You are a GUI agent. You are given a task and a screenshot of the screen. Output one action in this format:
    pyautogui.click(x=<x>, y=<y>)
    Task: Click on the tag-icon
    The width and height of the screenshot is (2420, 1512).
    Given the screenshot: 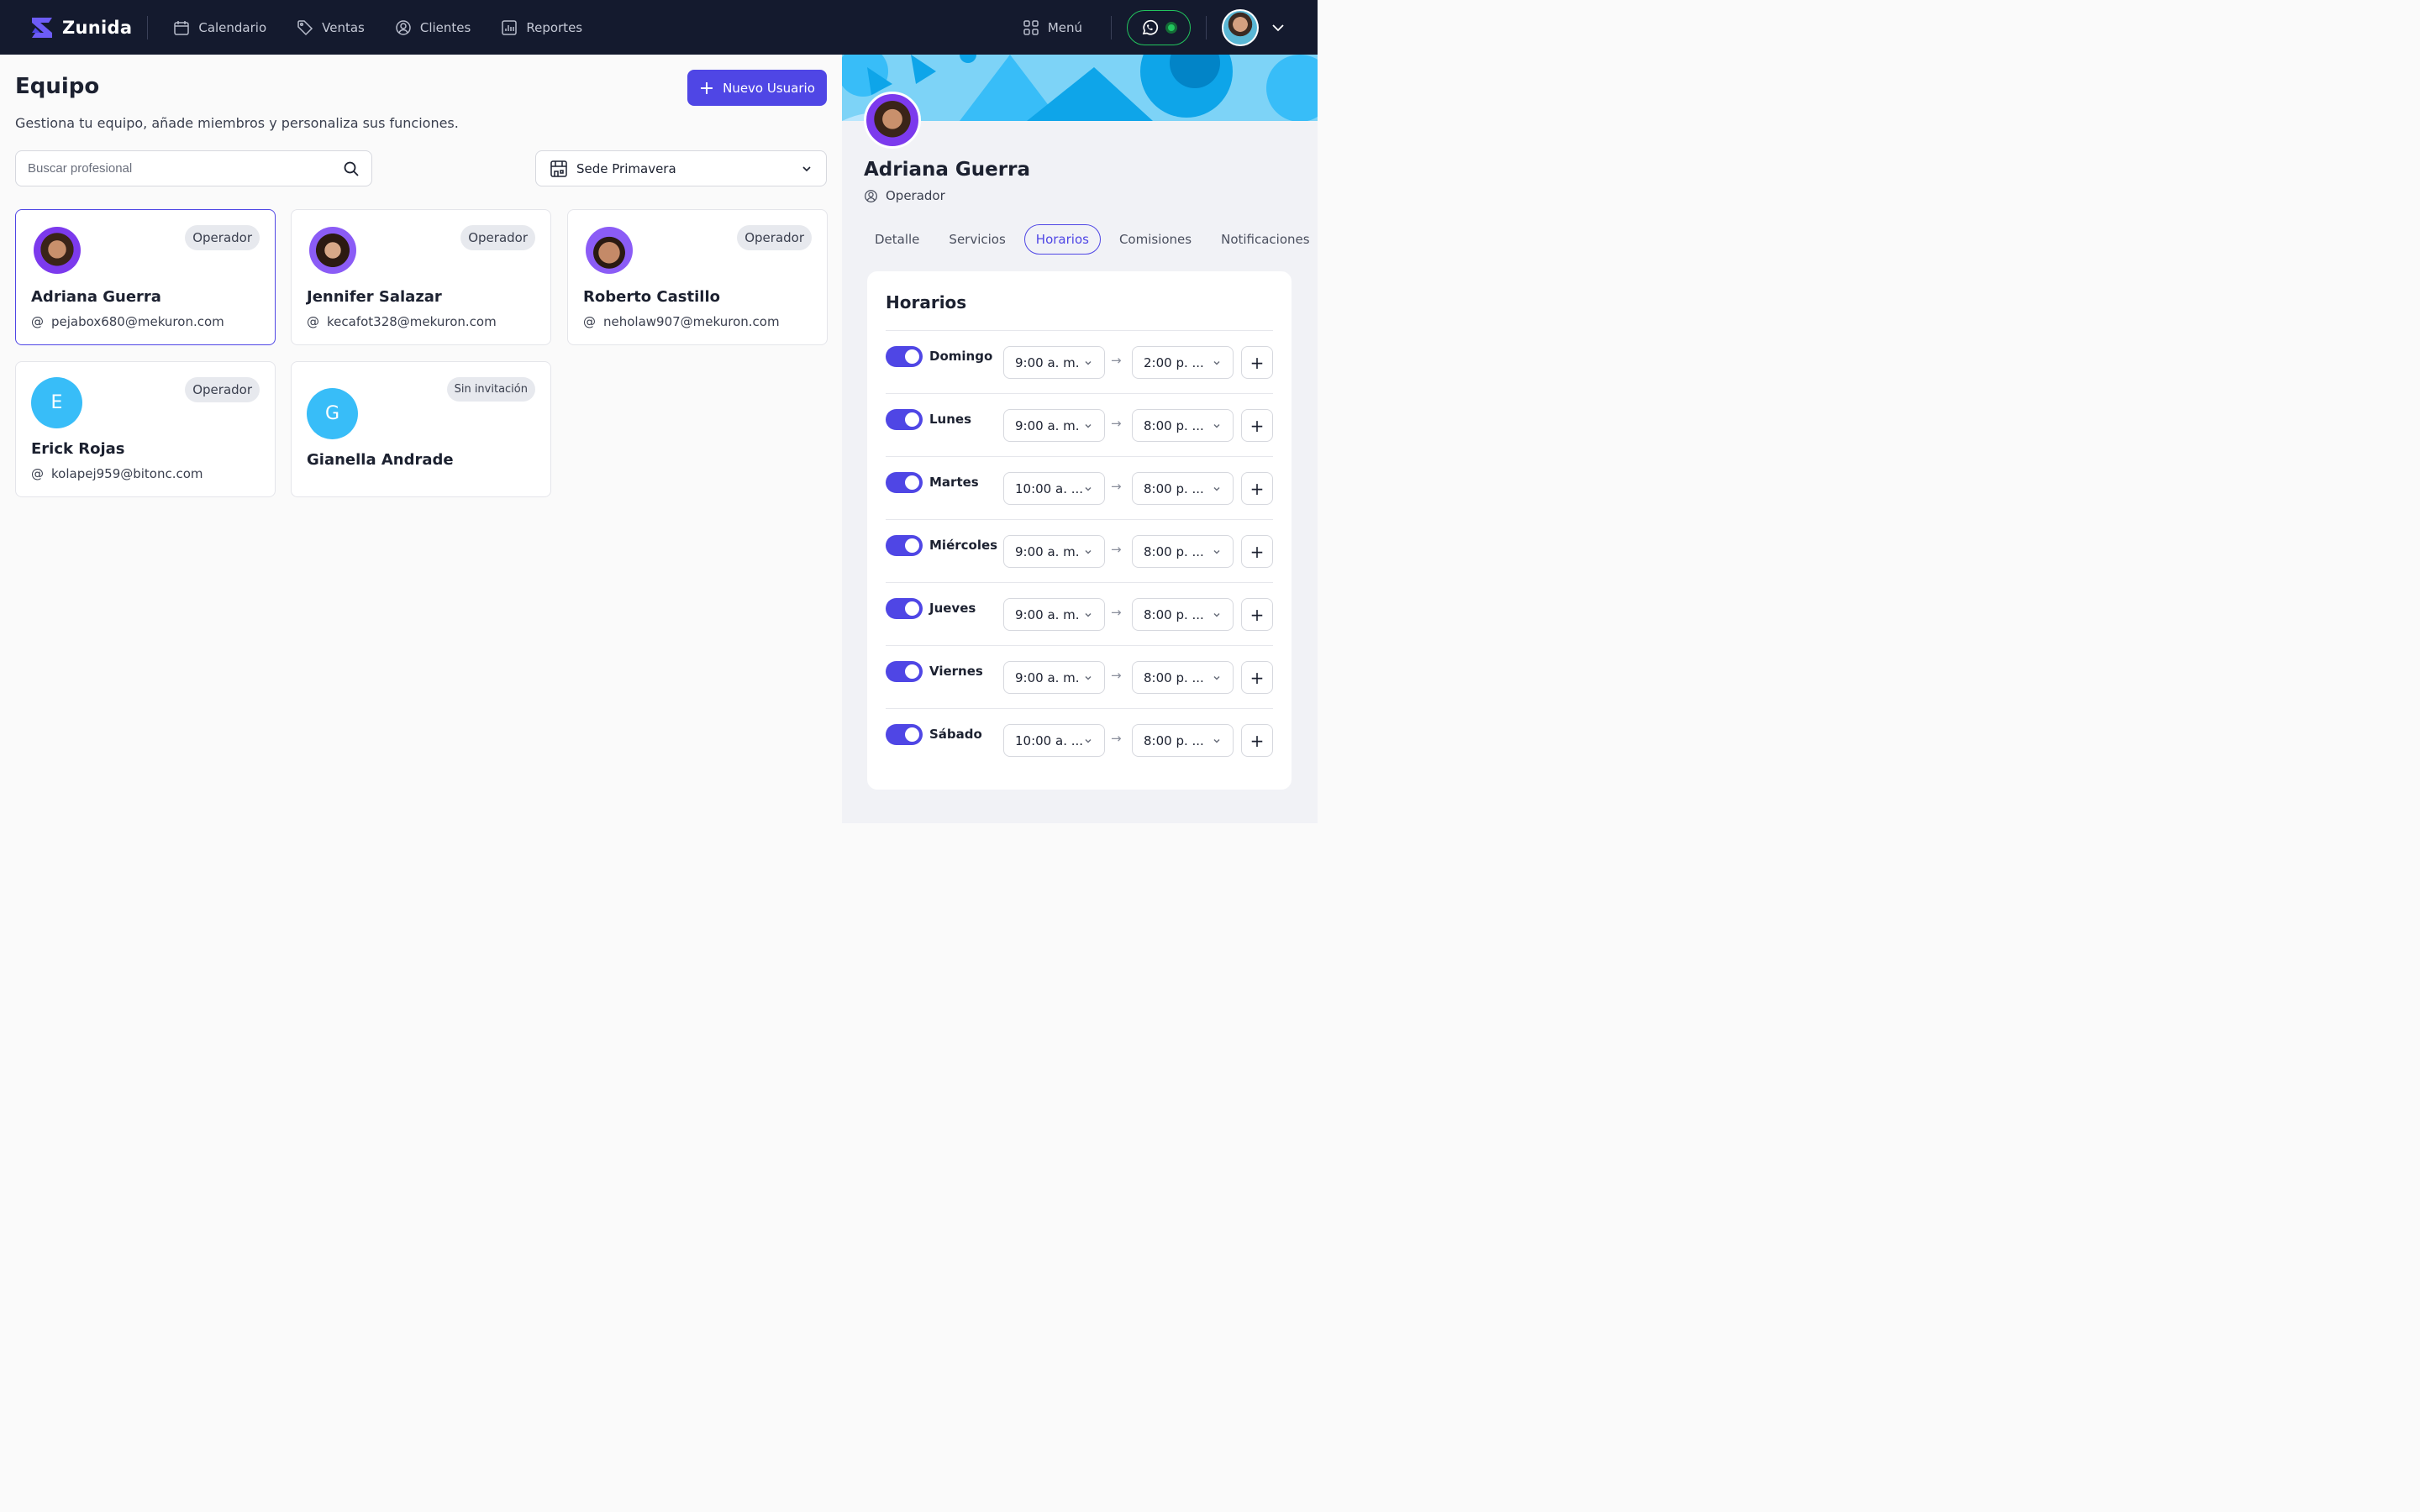 What is the action you would take?
    pyautogui.click(x=305, y=27)
    